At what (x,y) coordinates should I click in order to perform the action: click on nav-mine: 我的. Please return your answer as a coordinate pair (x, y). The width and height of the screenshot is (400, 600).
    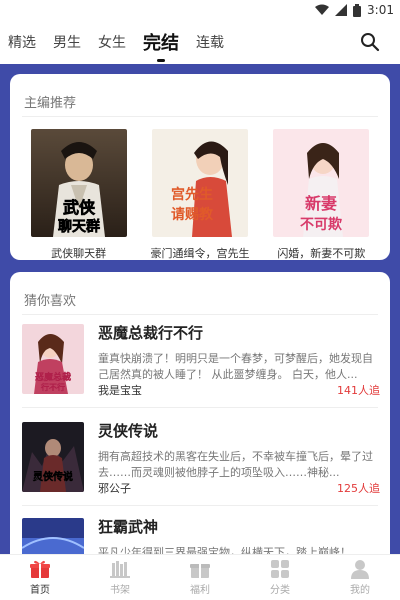
    Looking at the image, I should click on (360, 577).